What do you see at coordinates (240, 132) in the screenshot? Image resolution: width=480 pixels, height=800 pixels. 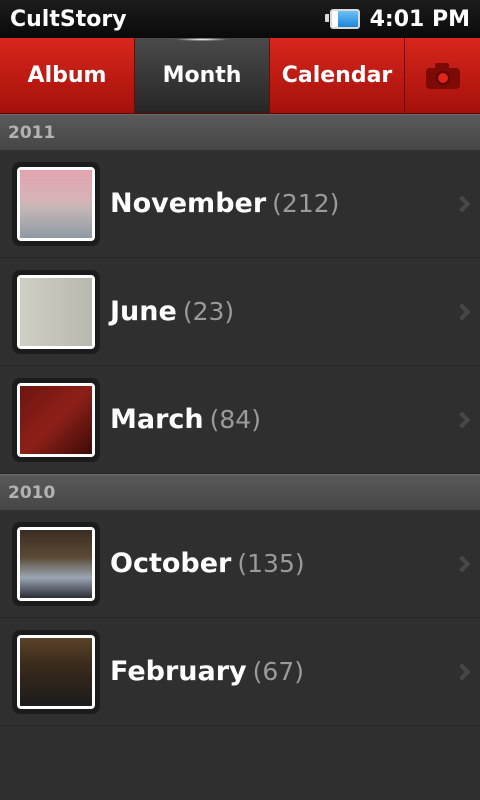 I see `section-header-2011: 2011` at bounding box center [240, 132].